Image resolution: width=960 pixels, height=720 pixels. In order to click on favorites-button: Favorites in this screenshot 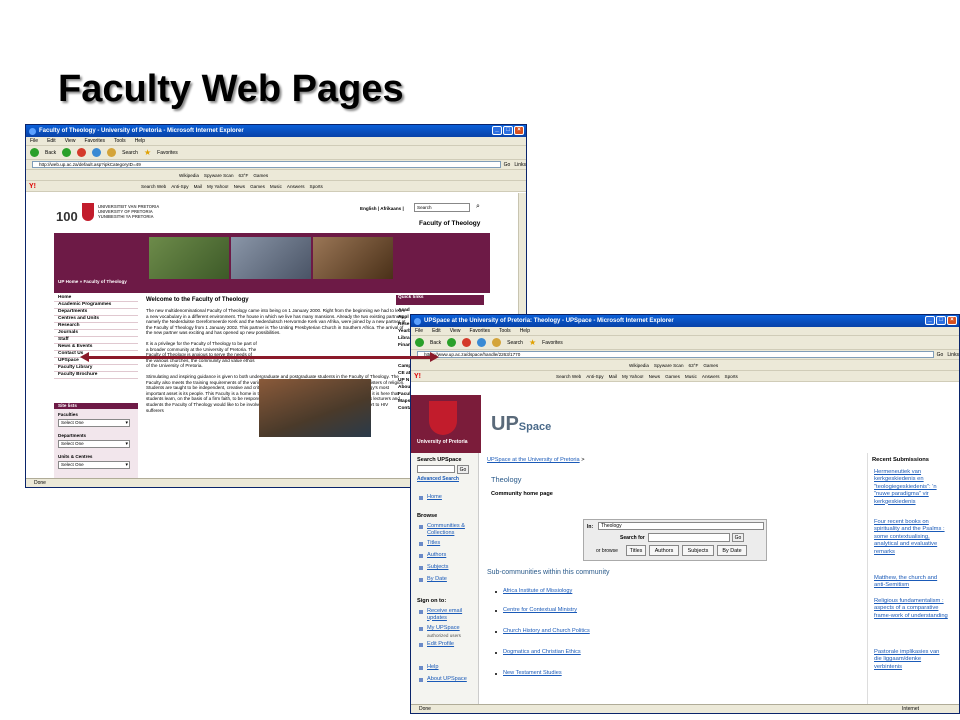, I will do `click(167, 153)`.